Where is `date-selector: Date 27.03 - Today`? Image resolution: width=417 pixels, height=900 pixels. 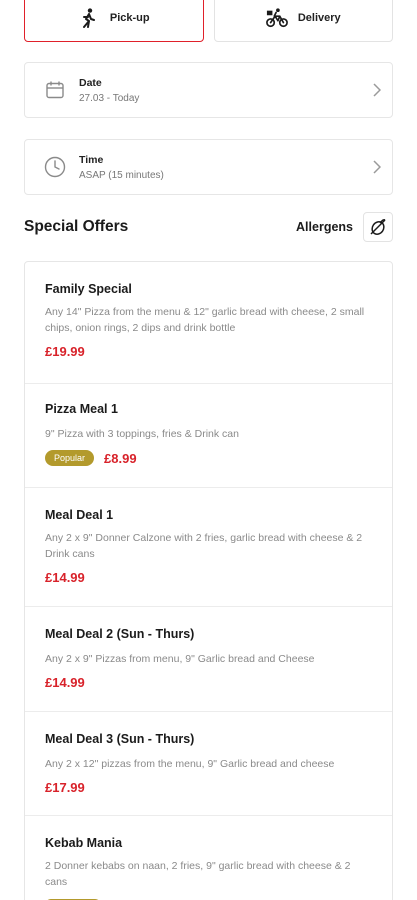
date-selector: Date 27.03 - Today is located at coordinates (208, 90).